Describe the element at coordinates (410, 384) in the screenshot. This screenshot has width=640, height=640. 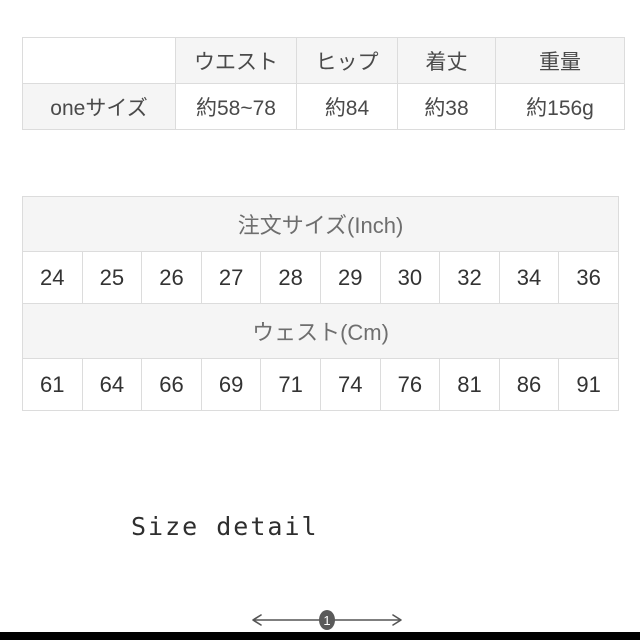
I see `order-cm-cell: 76` at that location.